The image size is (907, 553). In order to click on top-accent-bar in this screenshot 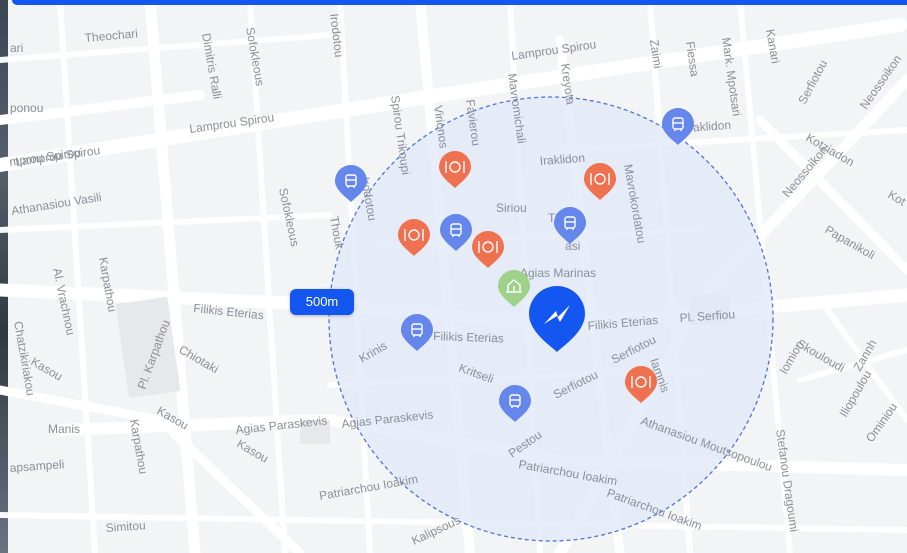, I will do `click(459, 2)`.